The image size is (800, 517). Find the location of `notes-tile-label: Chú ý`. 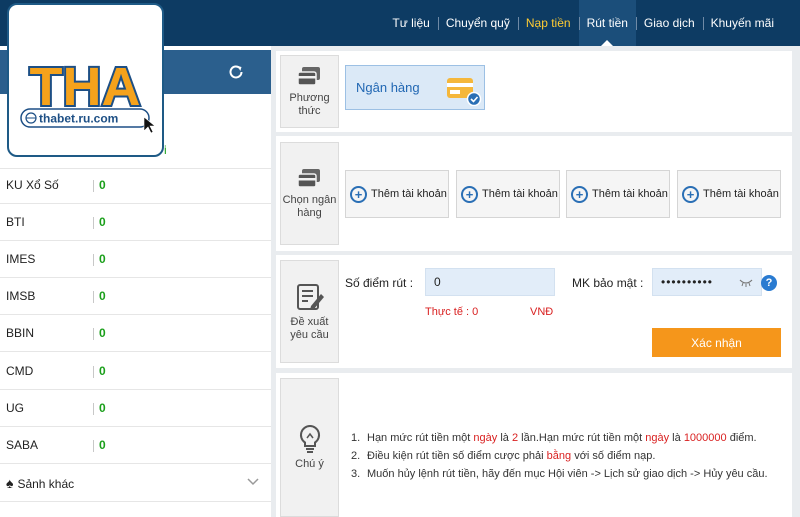

notes-tile-label: Chú ý is located at coordinates (309, 464).